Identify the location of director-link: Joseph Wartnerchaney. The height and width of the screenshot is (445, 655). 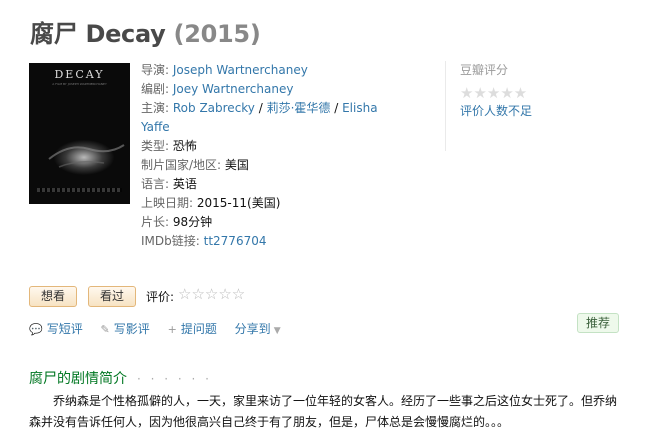
(240, 70).